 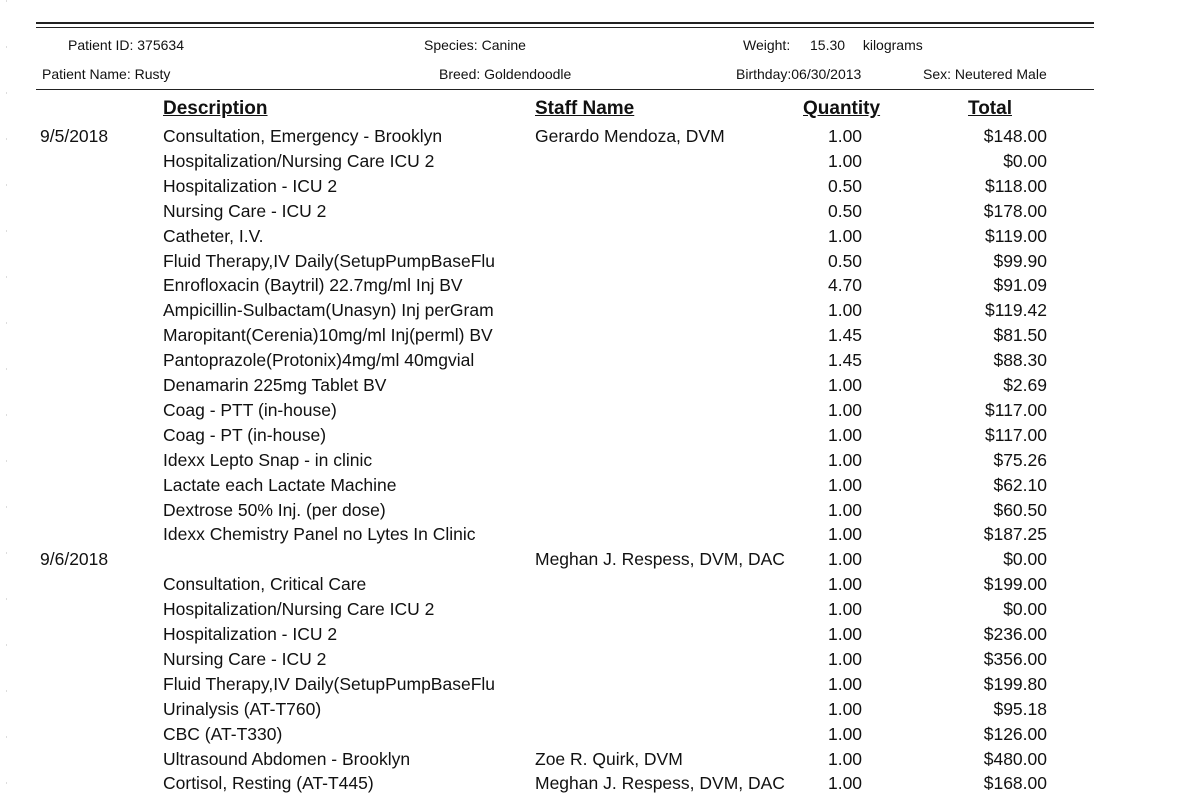 I want to click on table-row: CBC (AT-T330) 1.00 $126.00, so click(x=600, y=734).